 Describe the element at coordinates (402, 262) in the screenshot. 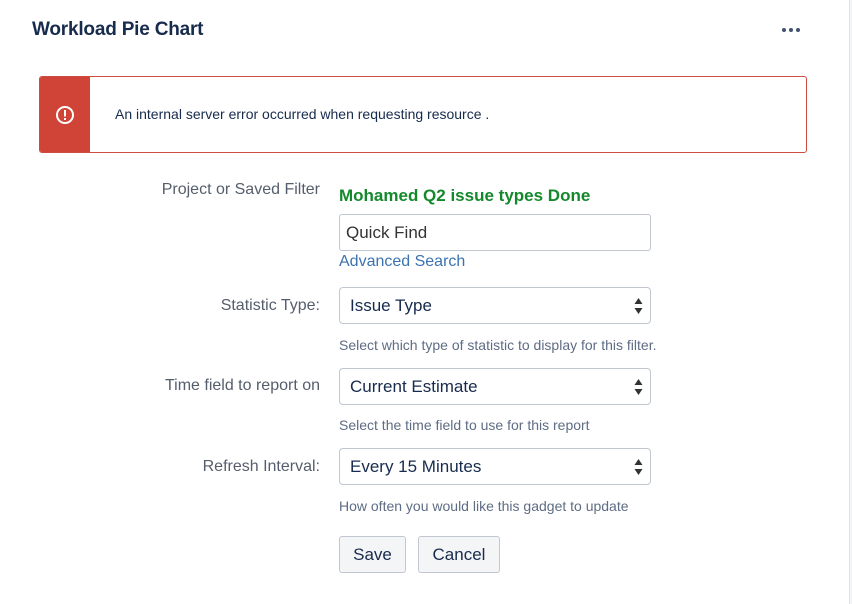

I see `advanced-search-link: Advanced Search` at that location.